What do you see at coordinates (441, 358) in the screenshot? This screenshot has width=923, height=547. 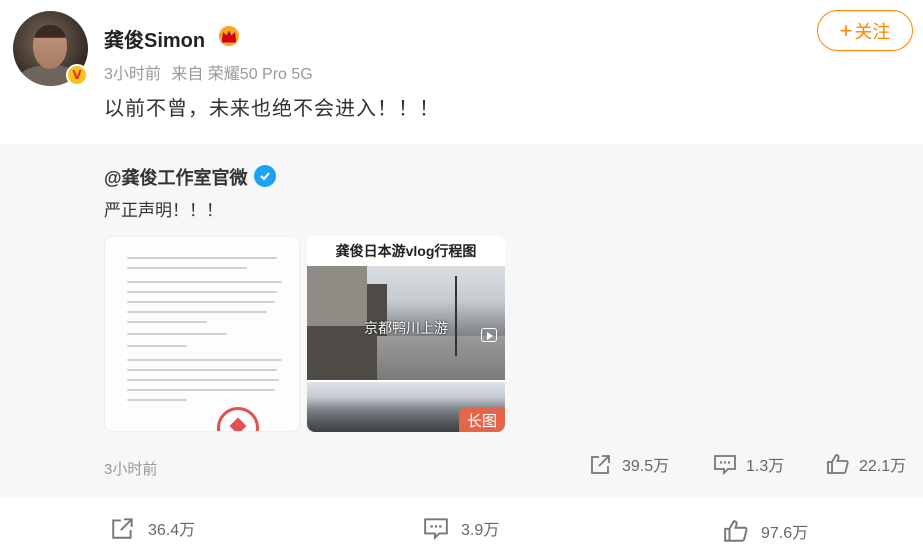 I see `road` at bounding box center [441, 358].